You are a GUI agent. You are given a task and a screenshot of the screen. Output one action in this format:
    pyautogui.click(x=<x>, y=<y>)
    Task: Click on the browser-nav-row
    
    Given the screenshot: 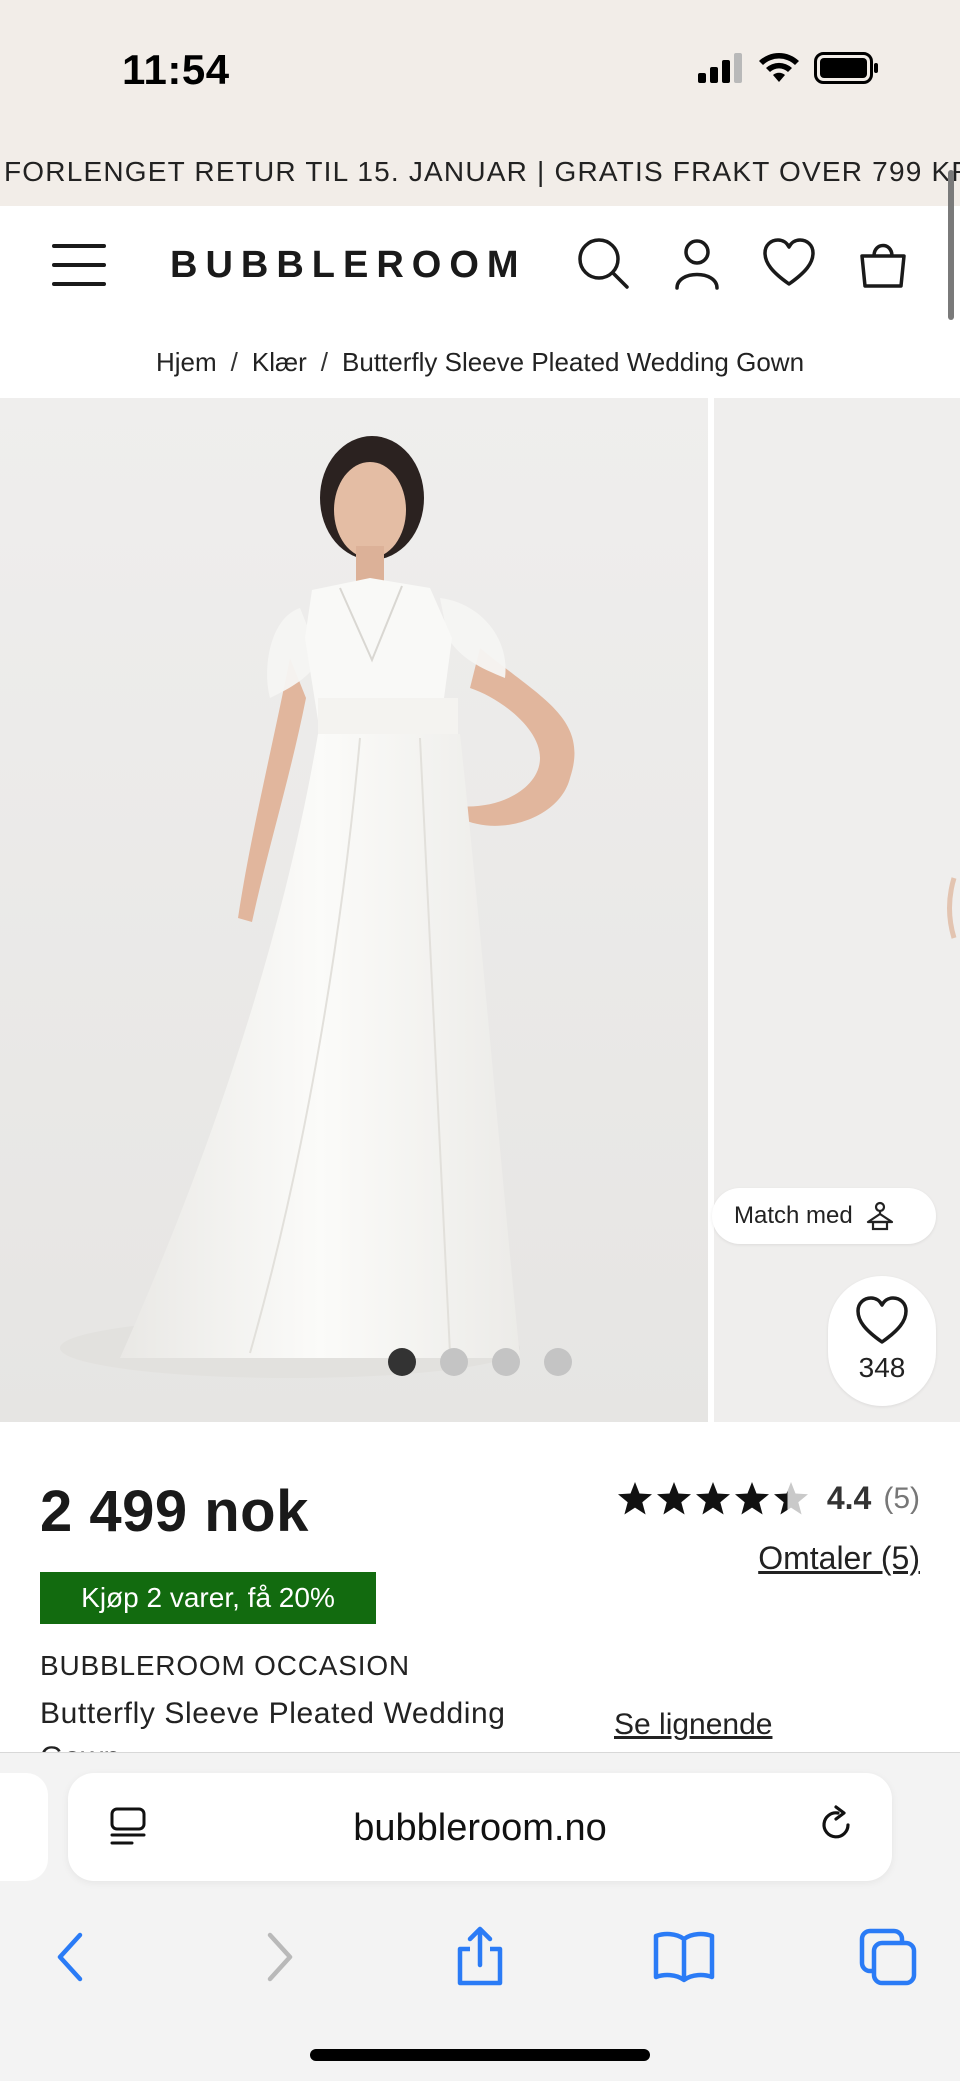 What is the action you would take?
    pyautogui.click(x=480, y=1958)
    